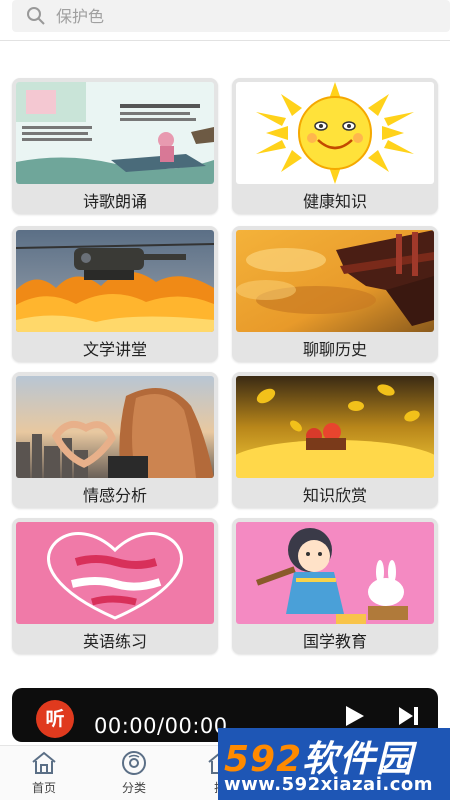  What do you see at coordinates (334, 349) in the screenshot?
I see `category-label: 聊聊历史` at bounding box center [334, 349].